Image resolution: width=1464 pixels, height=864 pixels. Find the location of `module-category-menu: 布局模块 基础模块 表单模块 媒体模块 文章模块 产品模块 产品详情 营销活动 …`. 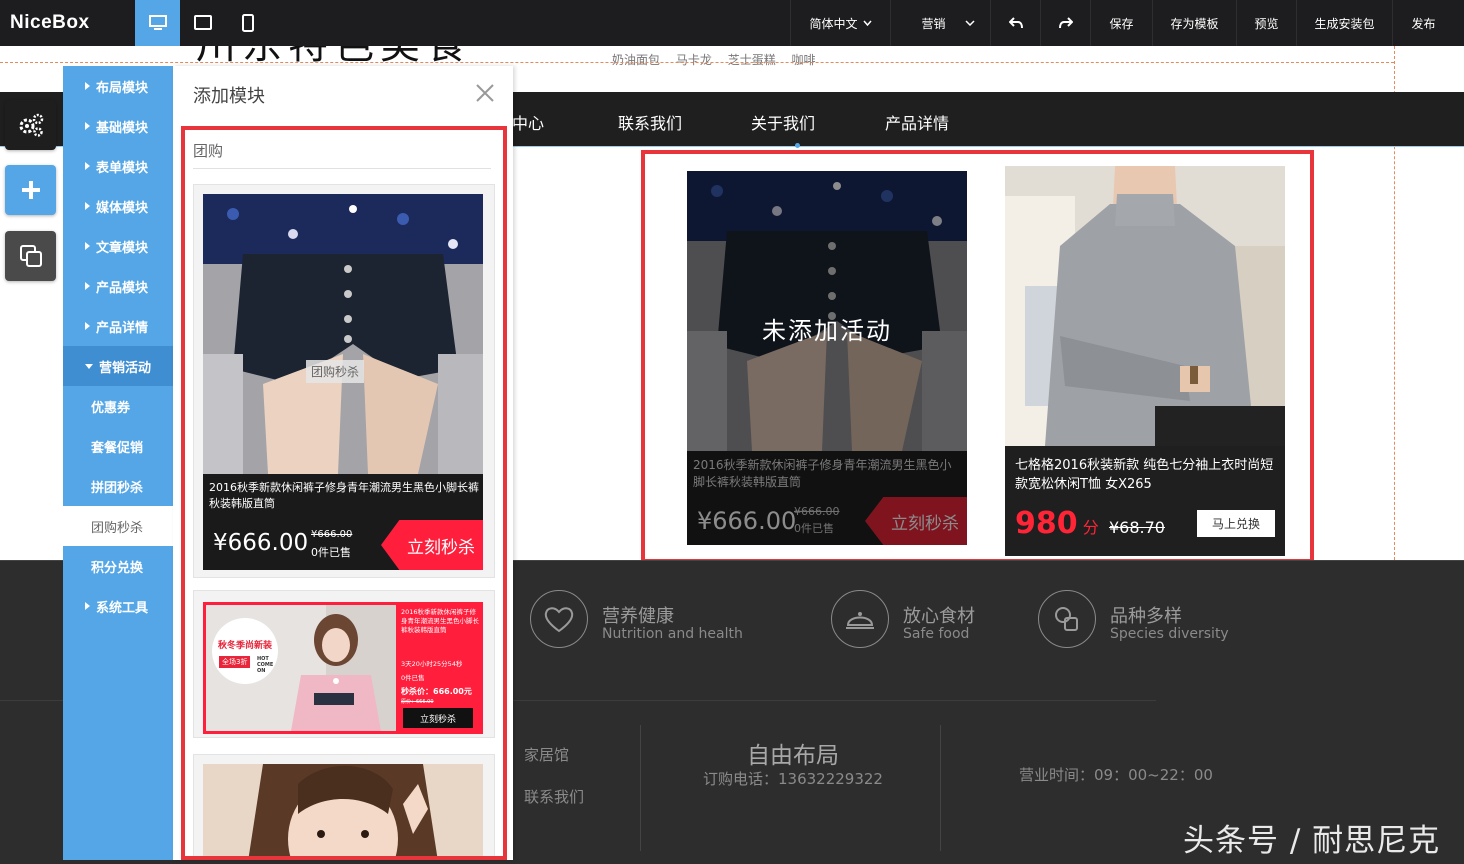

module-category-menu: 布局模块 基础模块 表单模块 媒体模块 文章模块 产品模块 产品详情 营销活动 … is located at coordinates (118, 463).